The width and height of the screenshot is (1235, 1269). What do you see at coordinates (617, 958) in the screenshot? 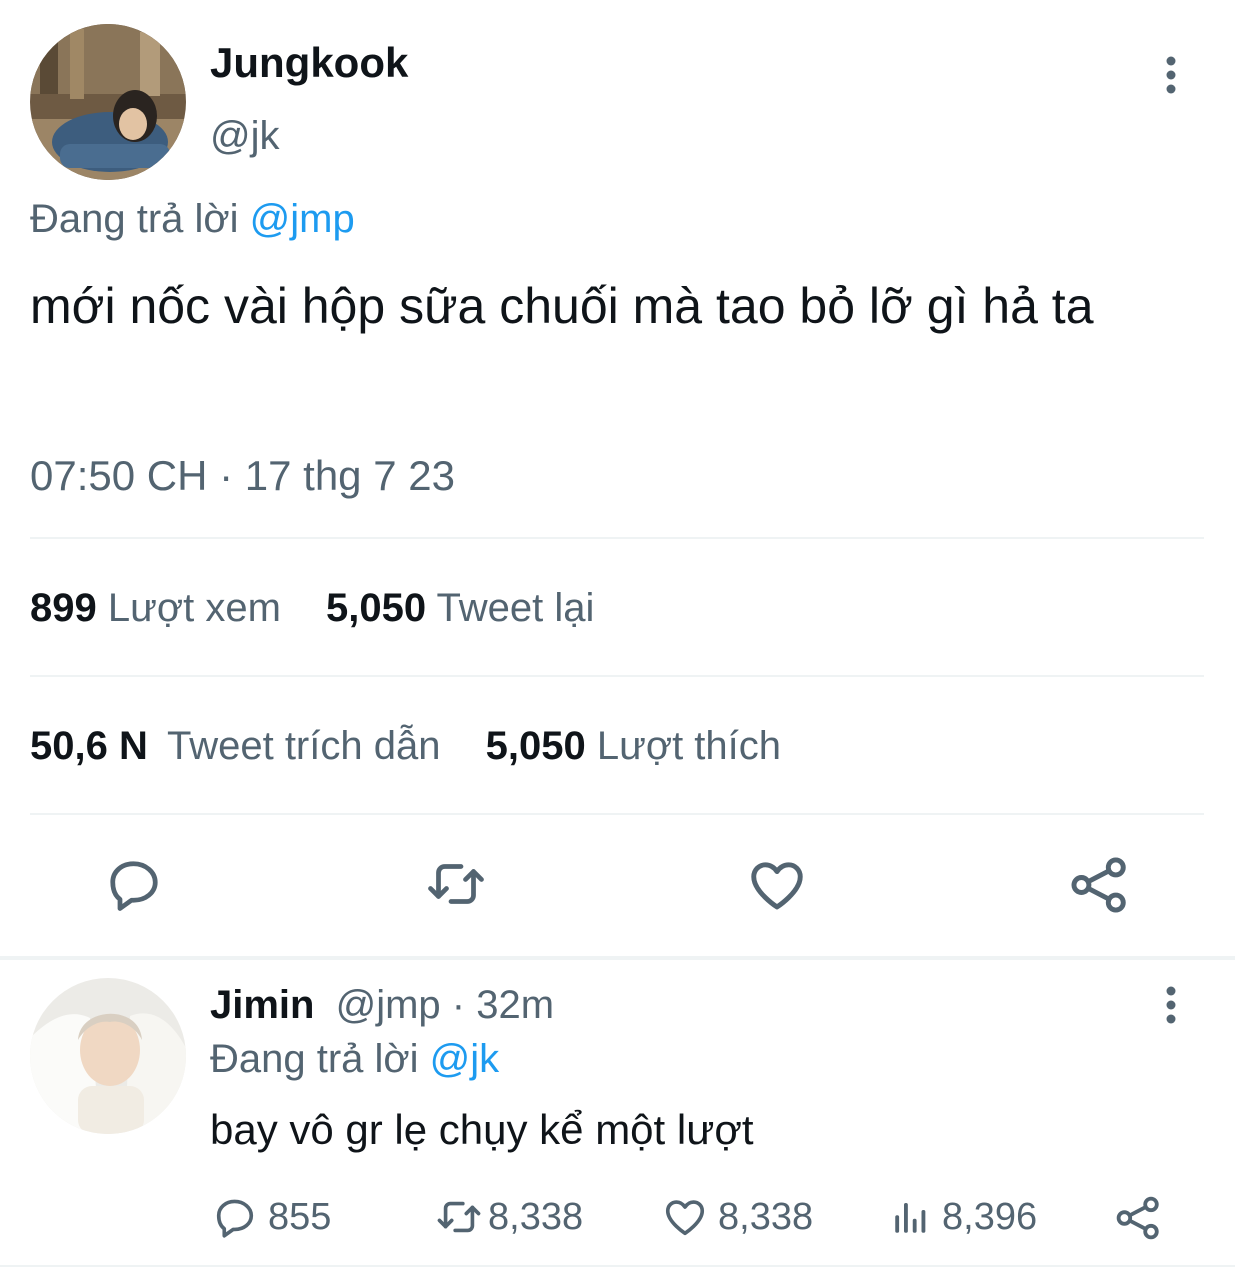
I see `tweet-separator` at bounding box center [617, 958].